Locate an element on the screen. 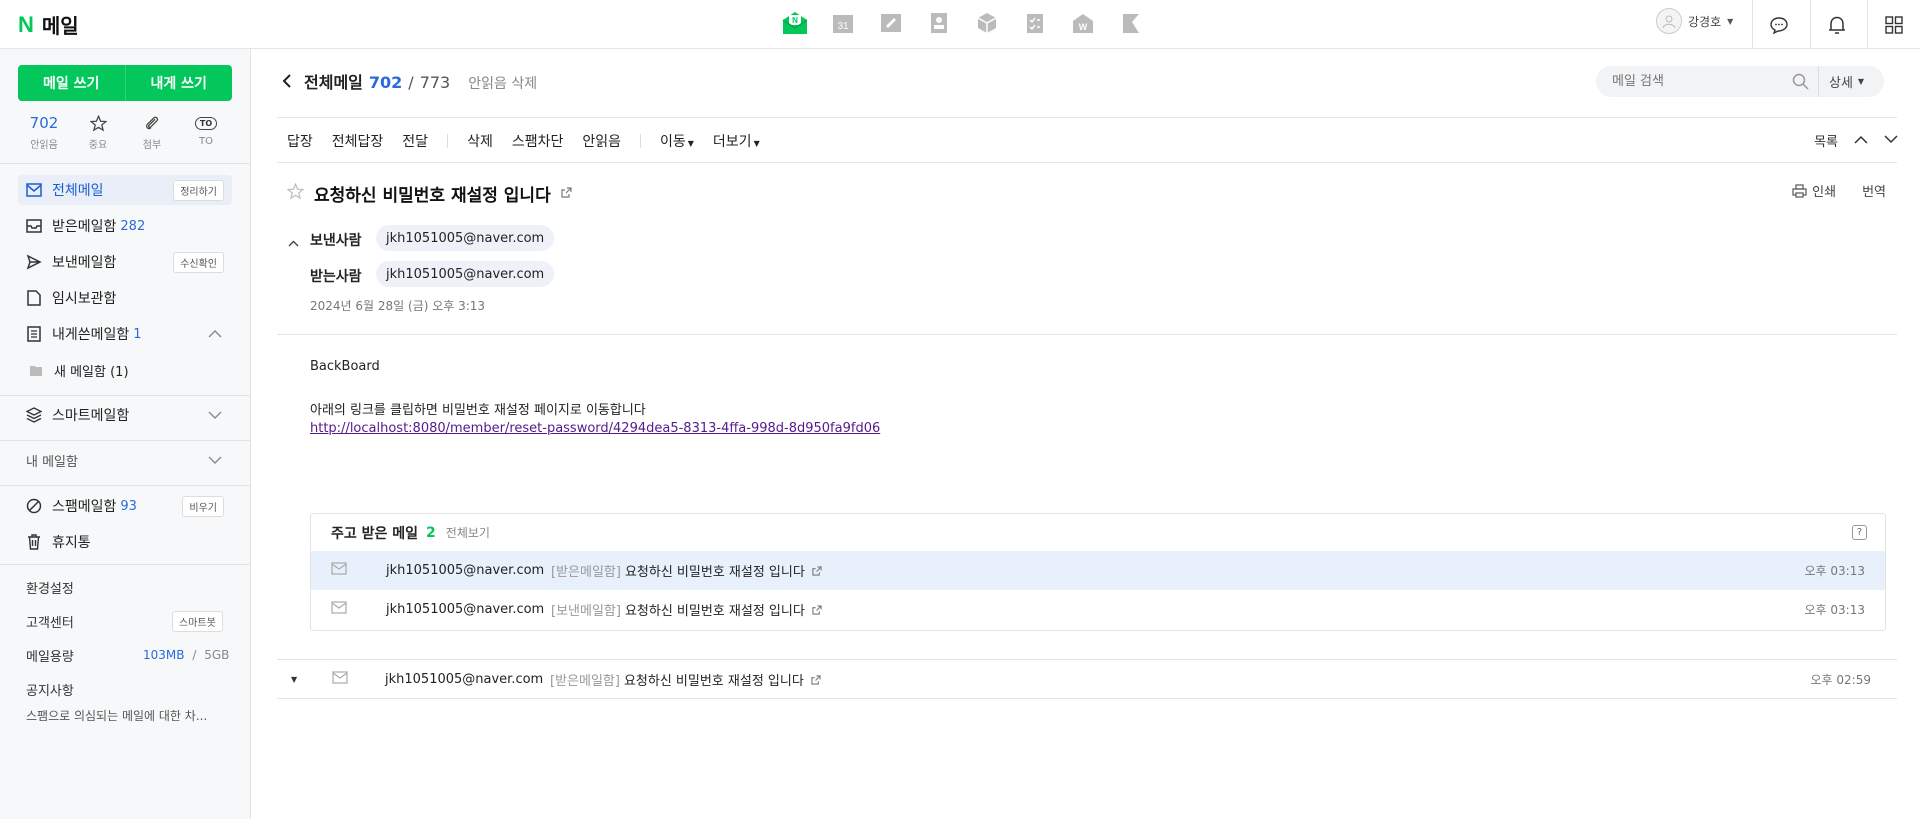  reply-button: 답장 is located at coordinates (300, 141).